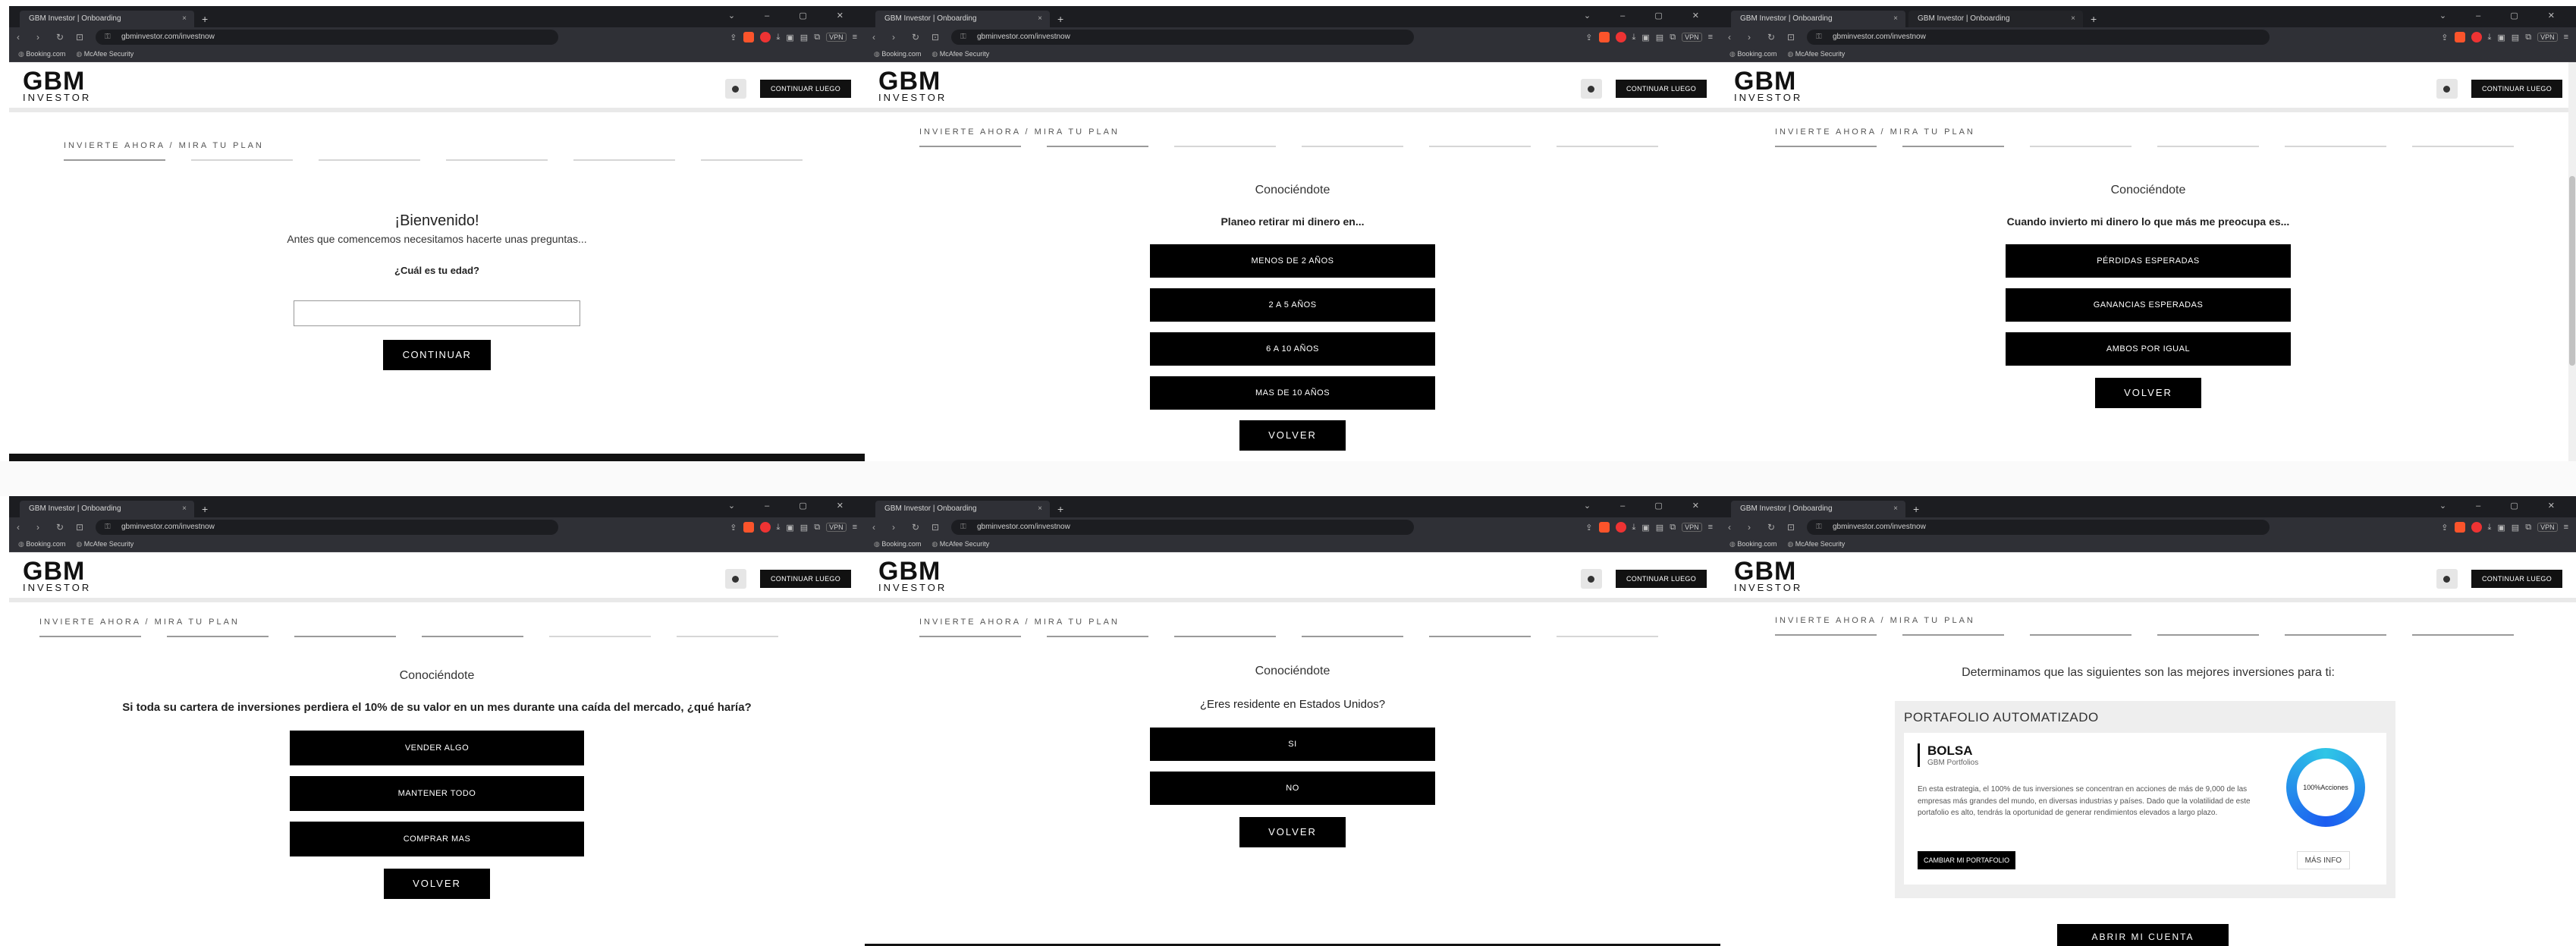  Describe the element at coordinates (2143, 935) in the screenshot. I see `open-account-button: ABRIR MI CUENTA` at that location.